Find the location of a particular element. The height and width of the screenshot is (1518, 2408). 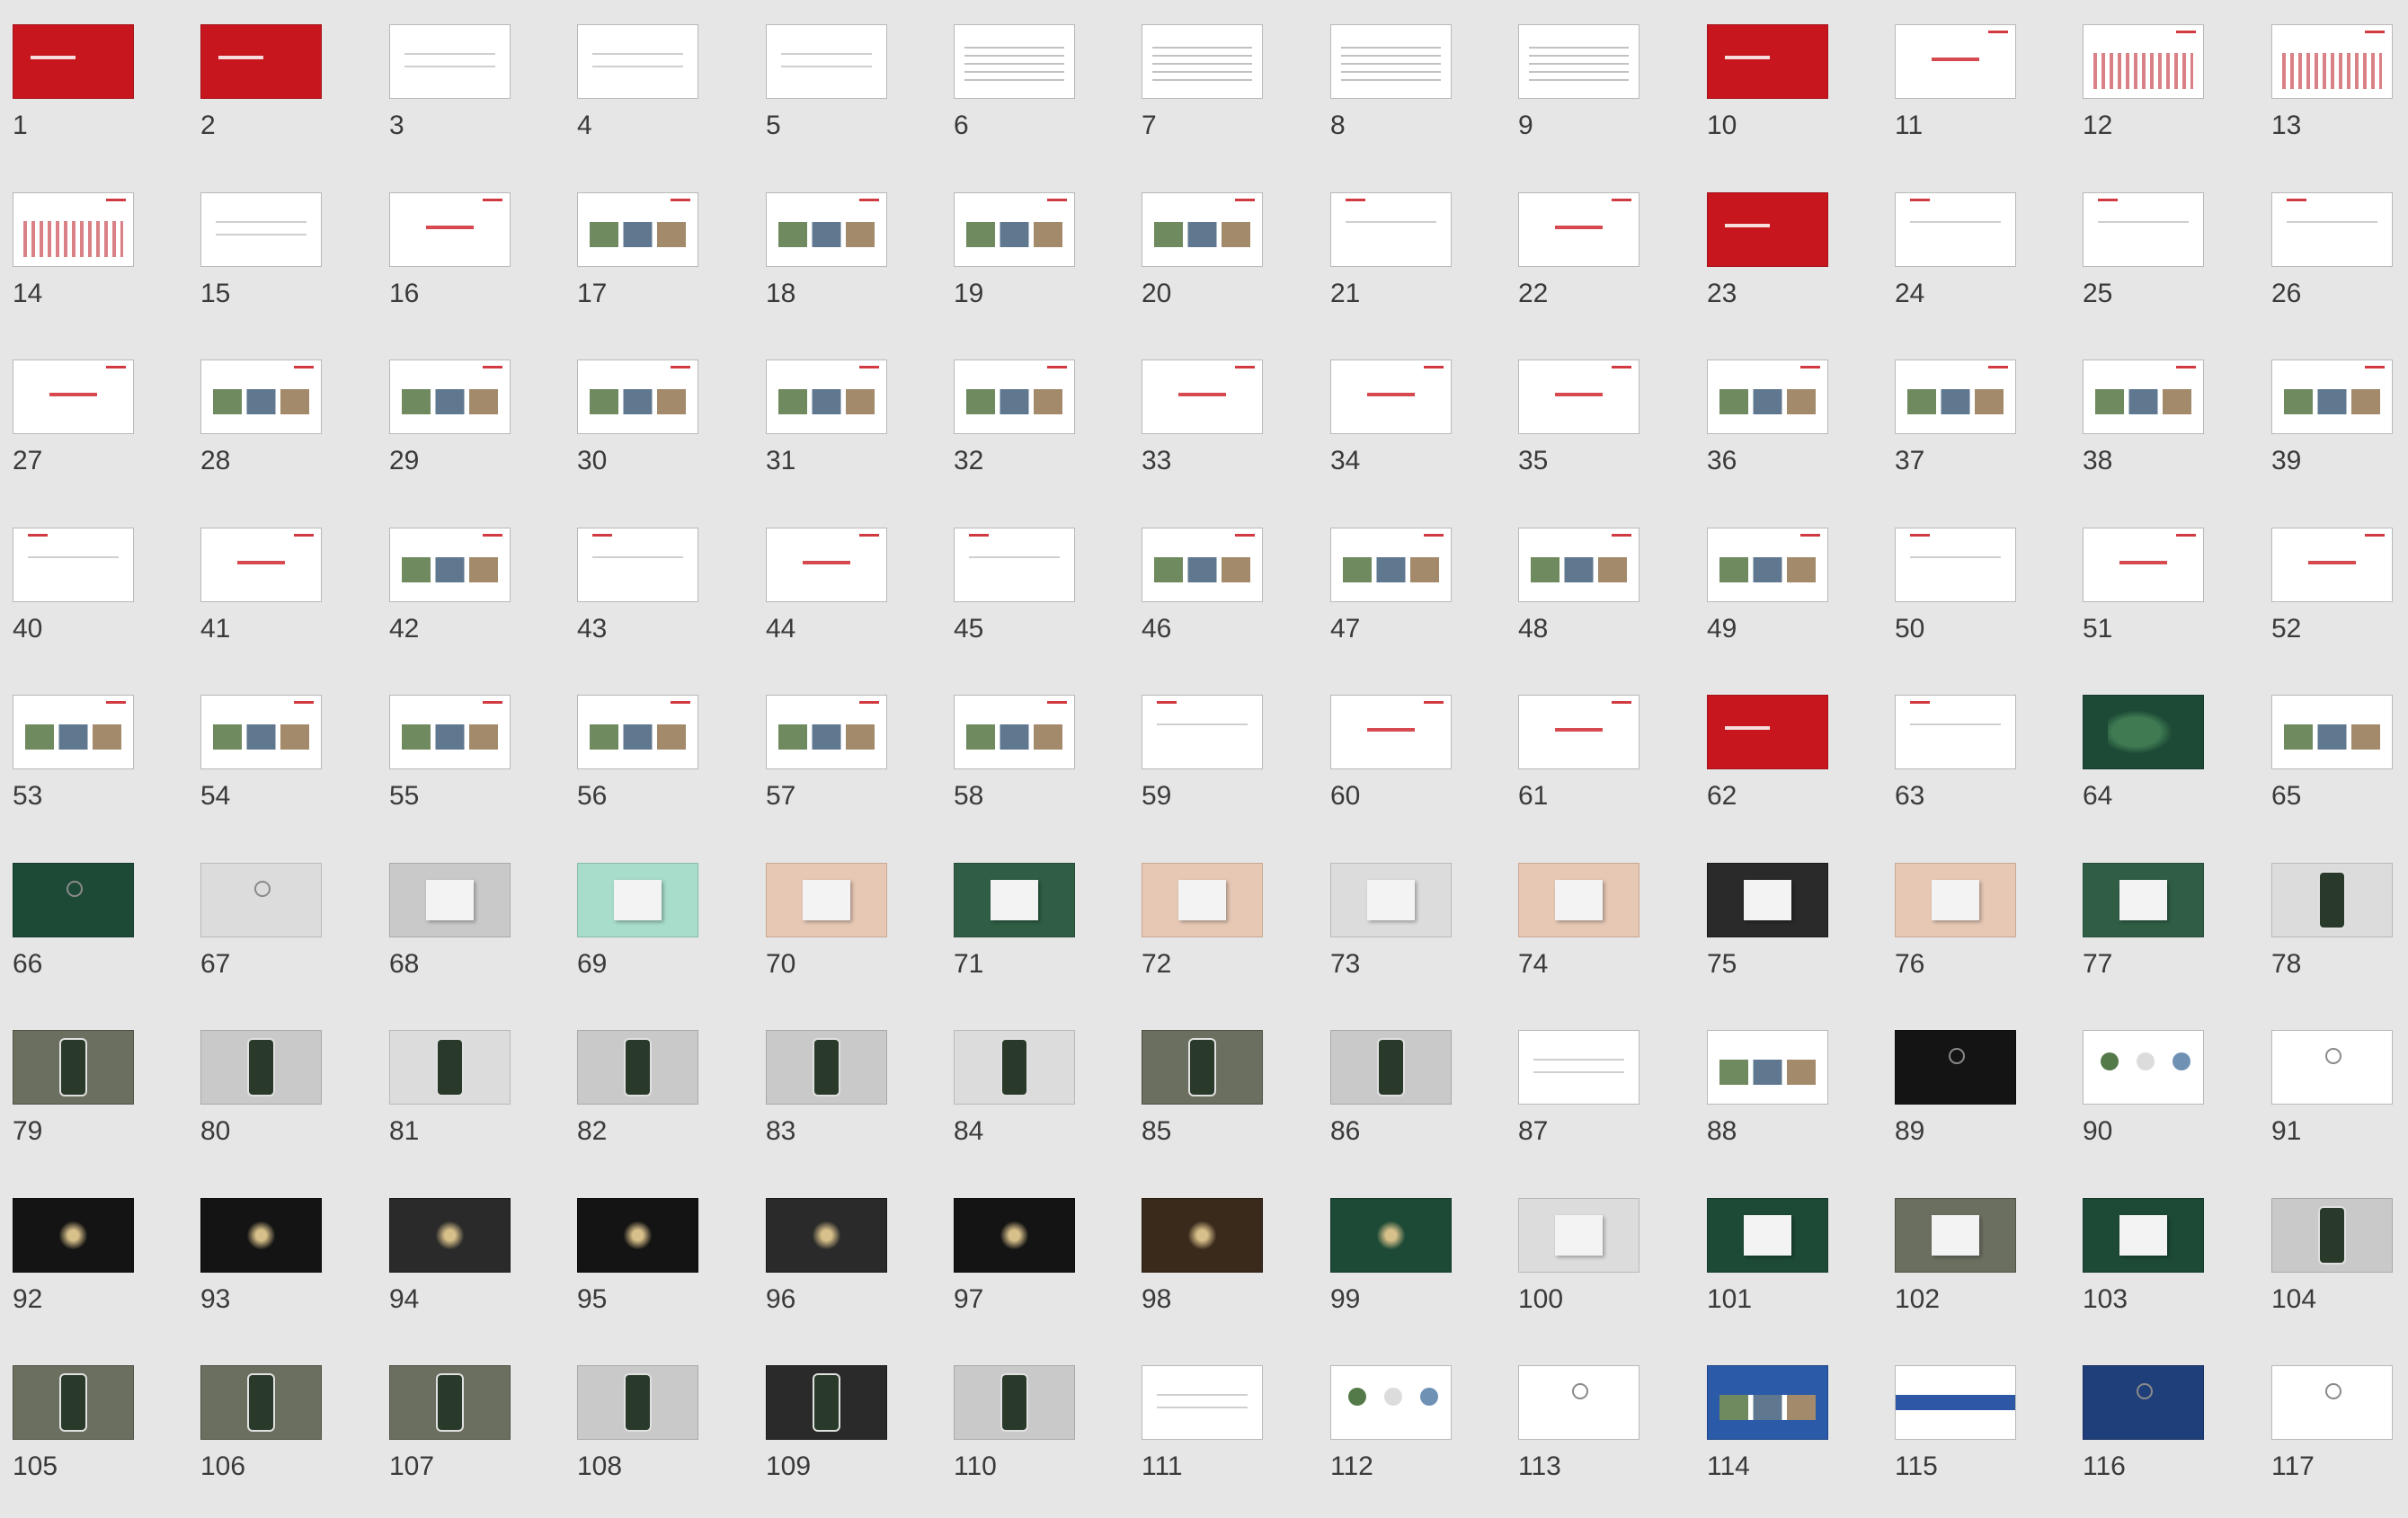

slide-thumbnail-76: 76 is located at coordinates (1967, 940).